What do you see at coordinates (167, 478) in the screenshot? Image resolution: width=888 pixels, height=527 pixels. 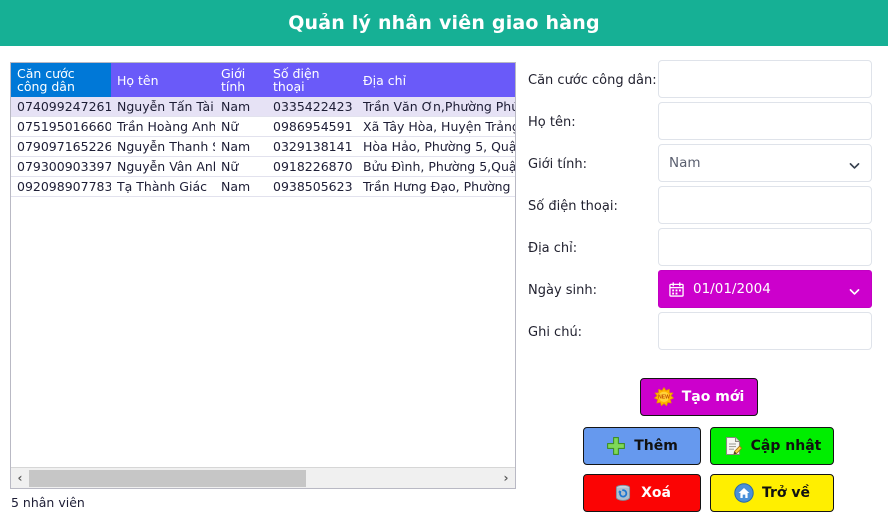 I see `scrollbar-thumb` at bounding box center [167, 478].